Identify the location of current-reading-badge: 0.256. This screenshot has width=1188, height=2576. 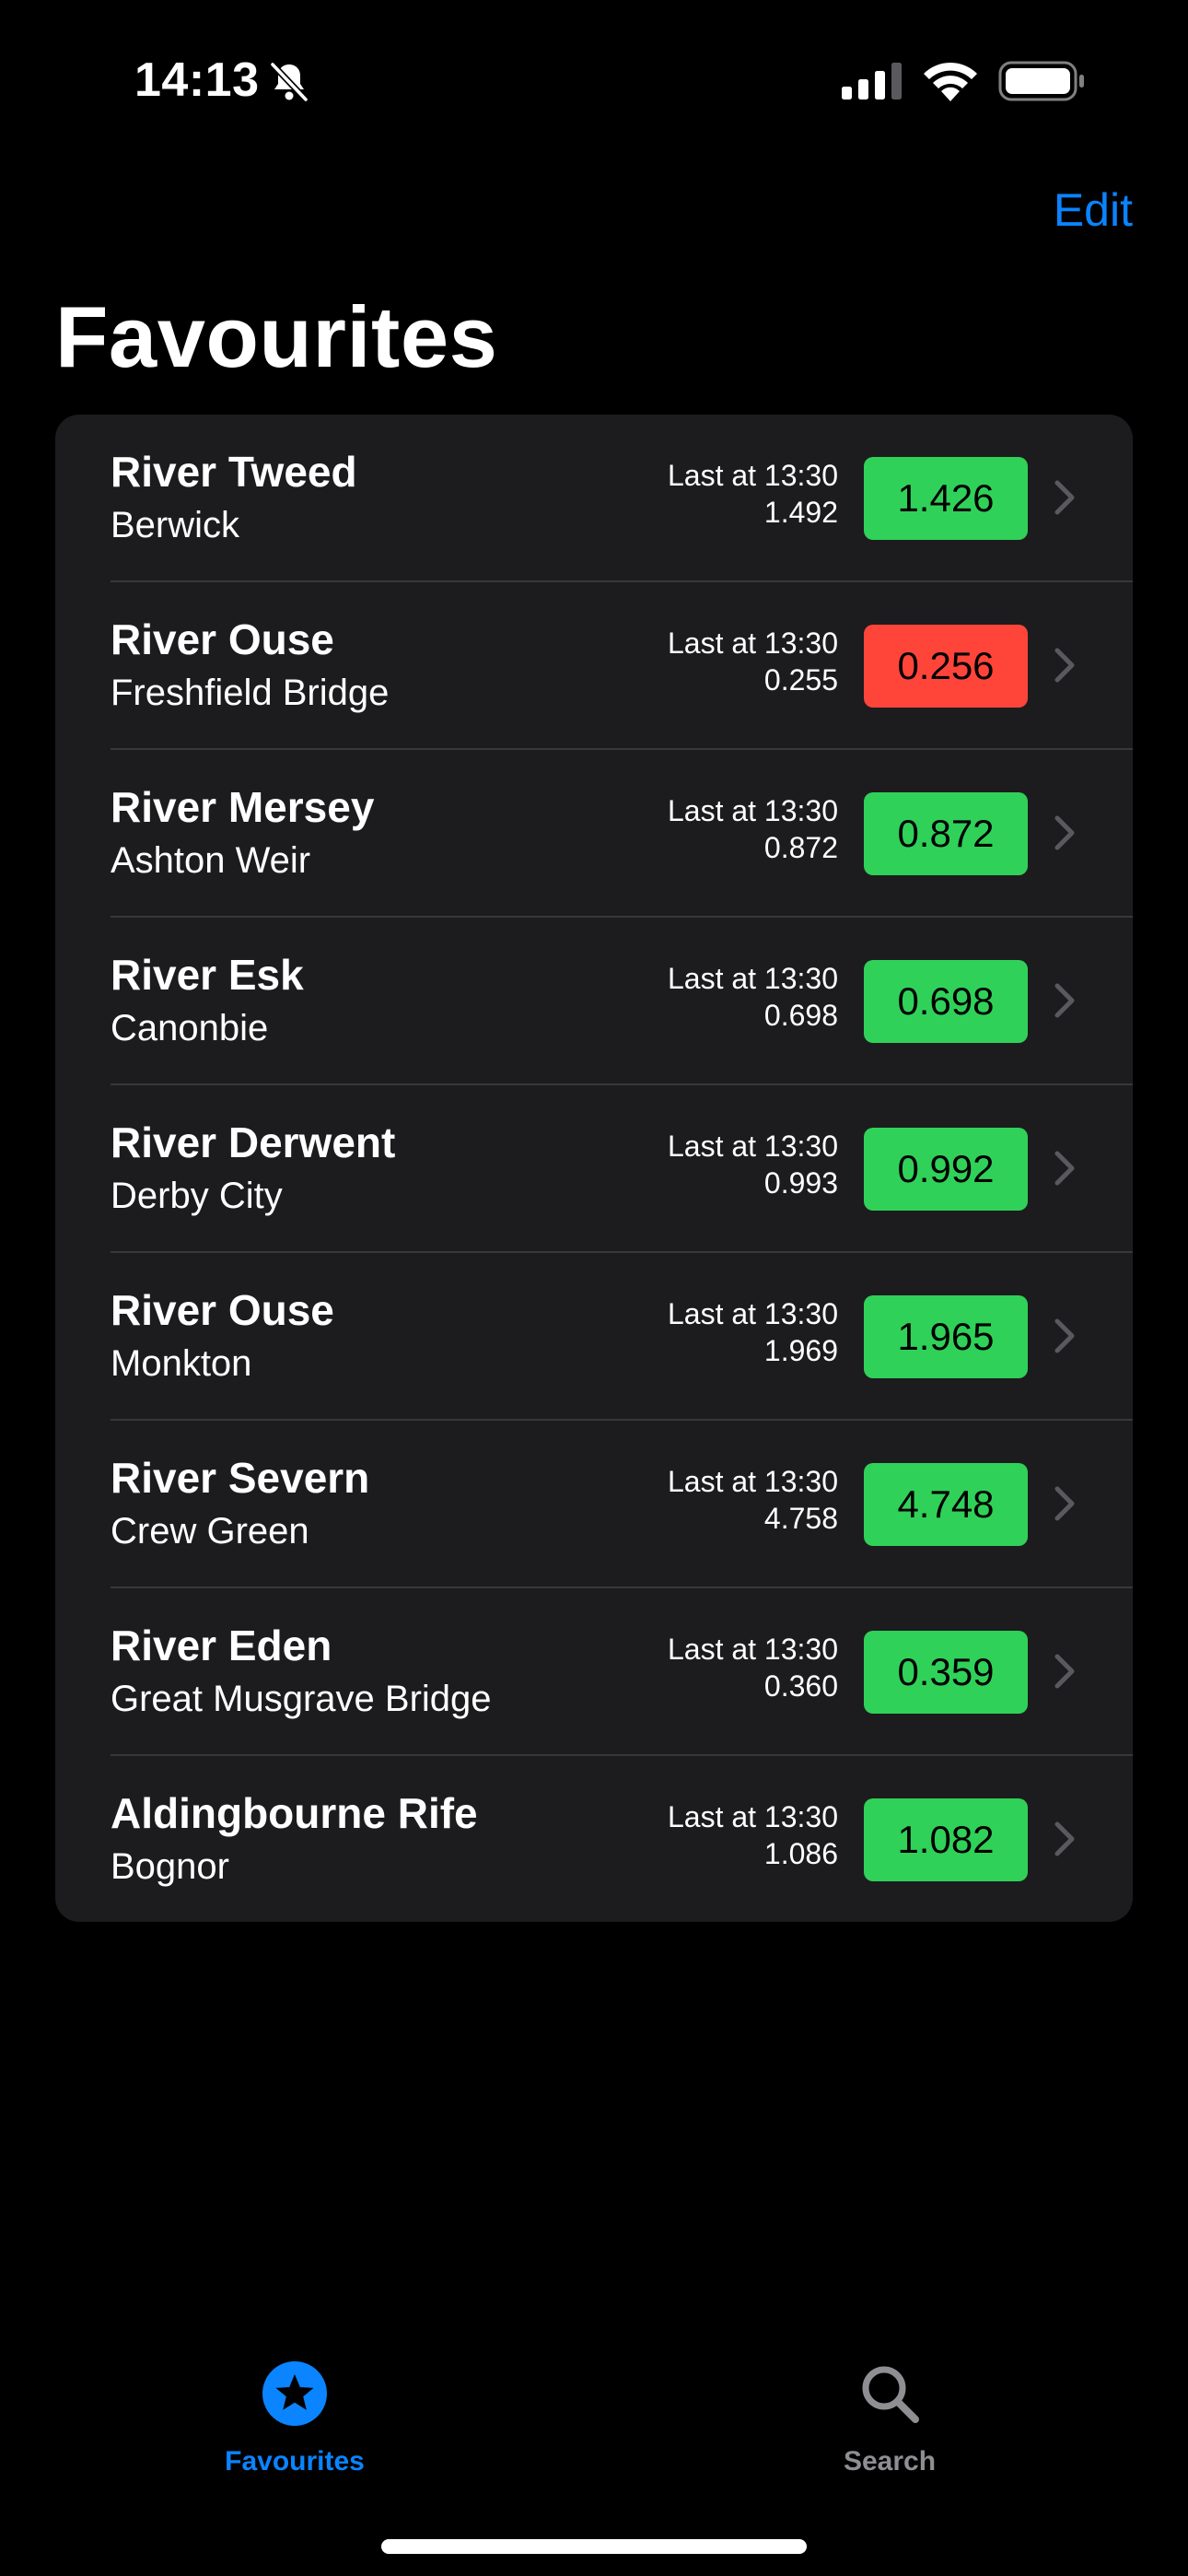
(946, 667).